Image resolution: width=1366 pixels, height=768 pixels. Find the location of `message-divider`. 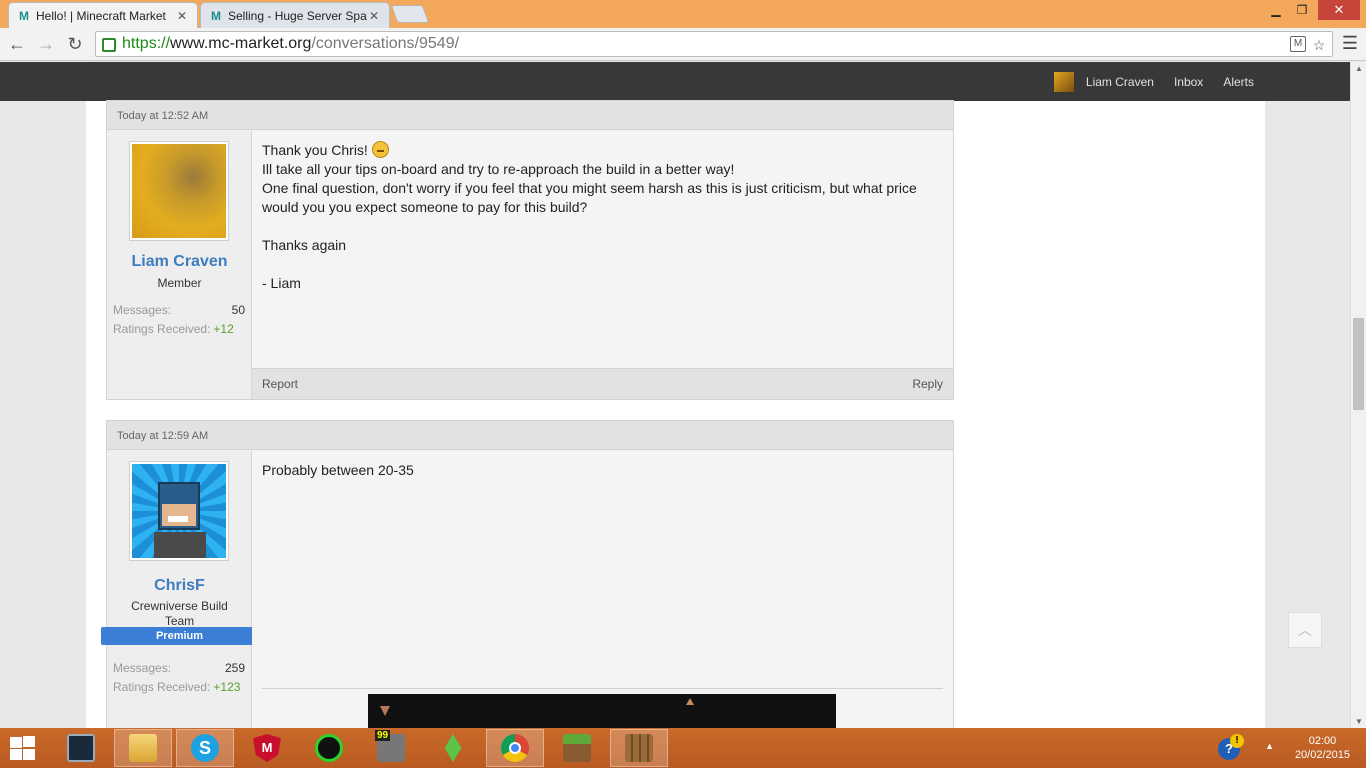

message-divider is located at coordinates (602, 688).